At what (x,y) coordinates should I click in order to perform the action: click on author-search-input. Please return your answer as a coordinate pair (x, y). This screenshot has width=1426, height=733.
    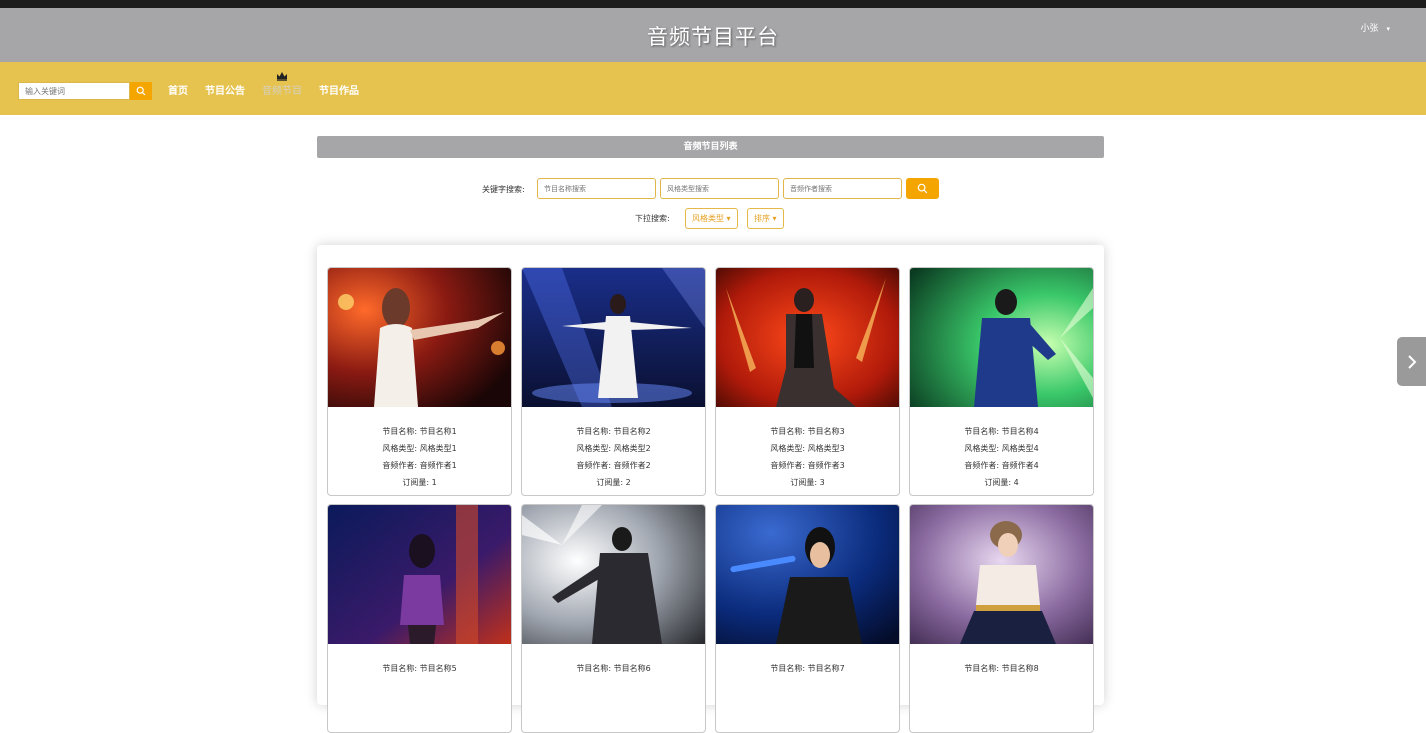
    Looking at the image, I should click on (842, 188).